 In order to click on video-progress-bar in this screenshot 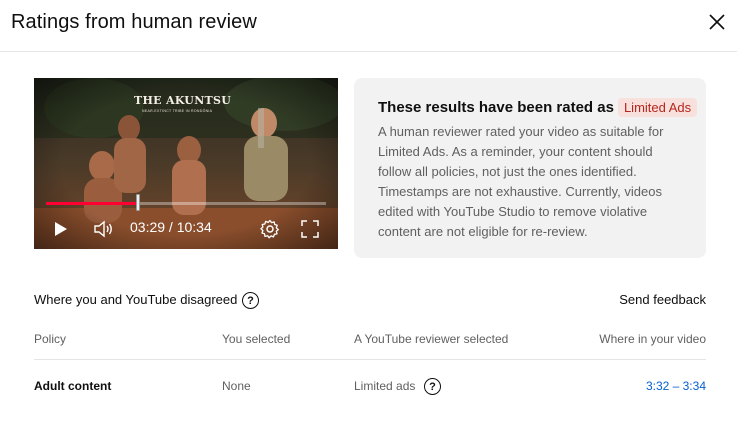, I will do `click(186, 202)`.